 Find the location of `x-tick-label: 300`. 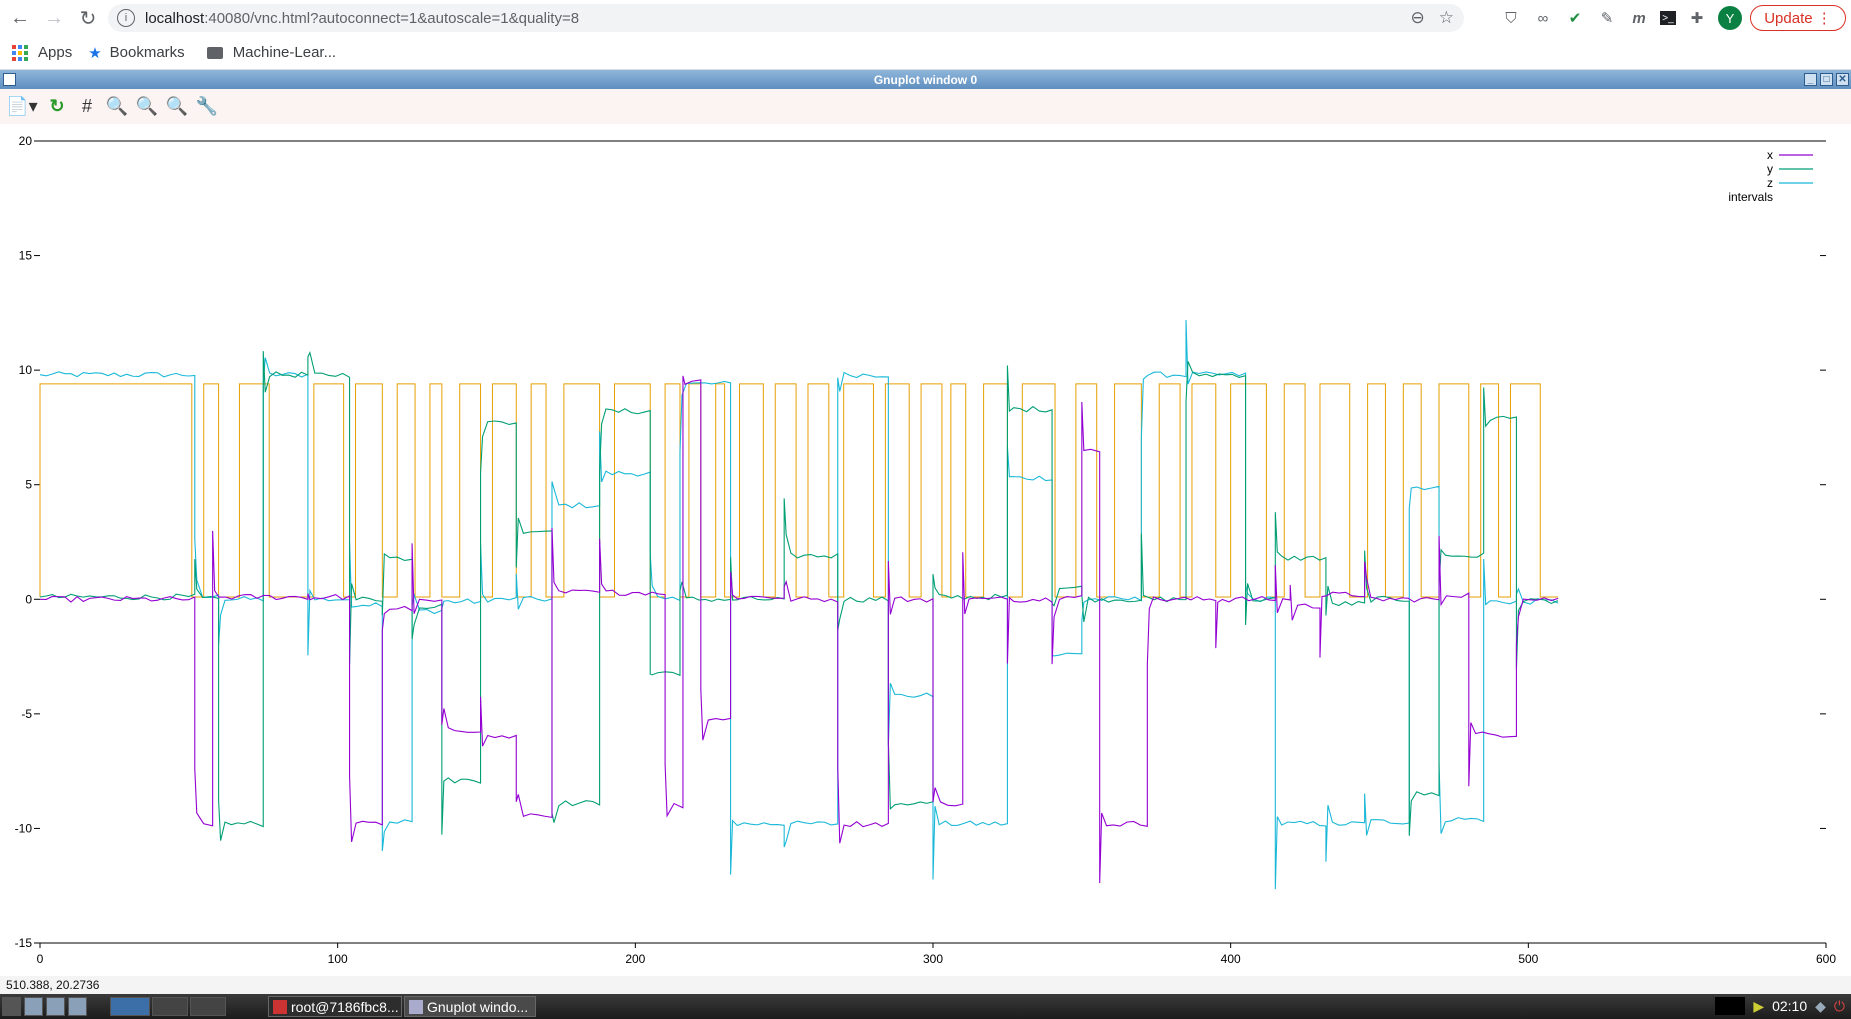

x-tick-label: 300 is located at coordinates (933, 959).